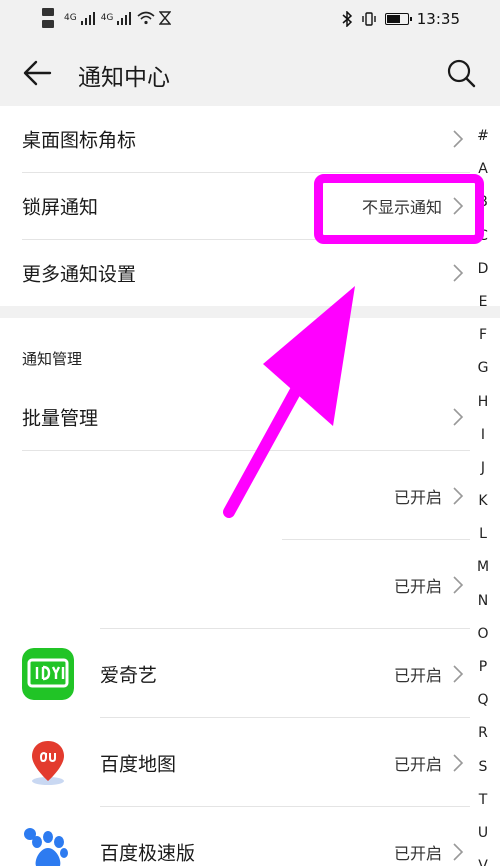  I want to click on alphabet-index-letter: S, so click(483, 775).